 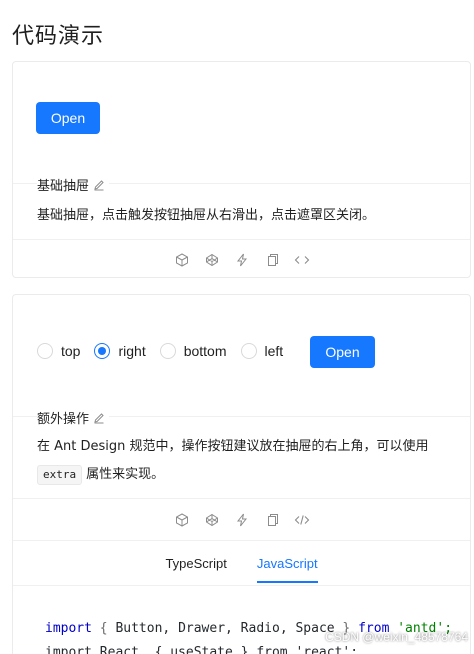 What do you see at coordinates (287, 569) in the screenshot?
I see `tab-javascript: JavaScript` at bounding box center [287, 569].